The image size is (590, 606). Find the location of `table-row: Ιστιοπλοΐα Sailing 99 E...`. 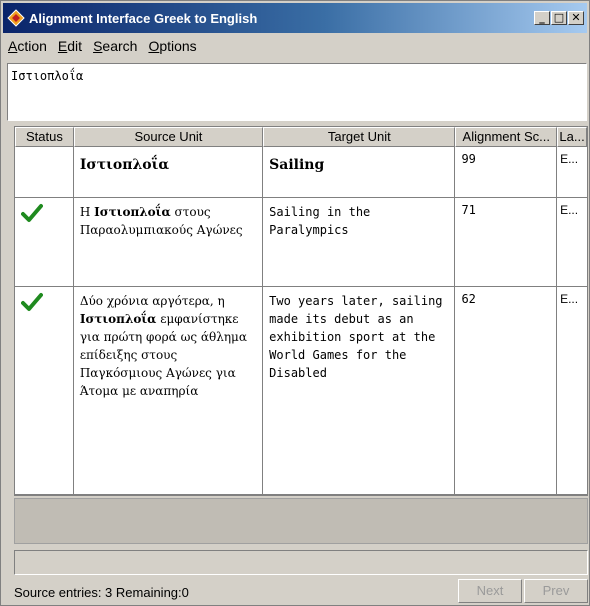

table-row: Ιστιοπλοΐα Sailing 99 E... is located at coordinates (301, 172).